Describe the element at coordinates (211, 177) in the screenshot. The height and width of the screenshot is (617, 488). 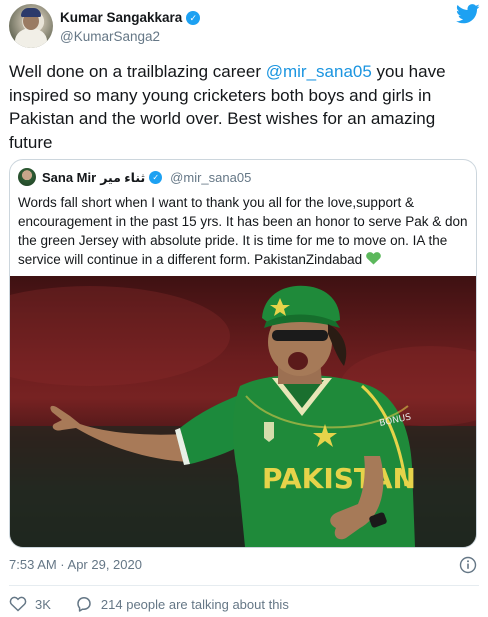
I see `quoted-author-handle: @mir_sana05` at that location.